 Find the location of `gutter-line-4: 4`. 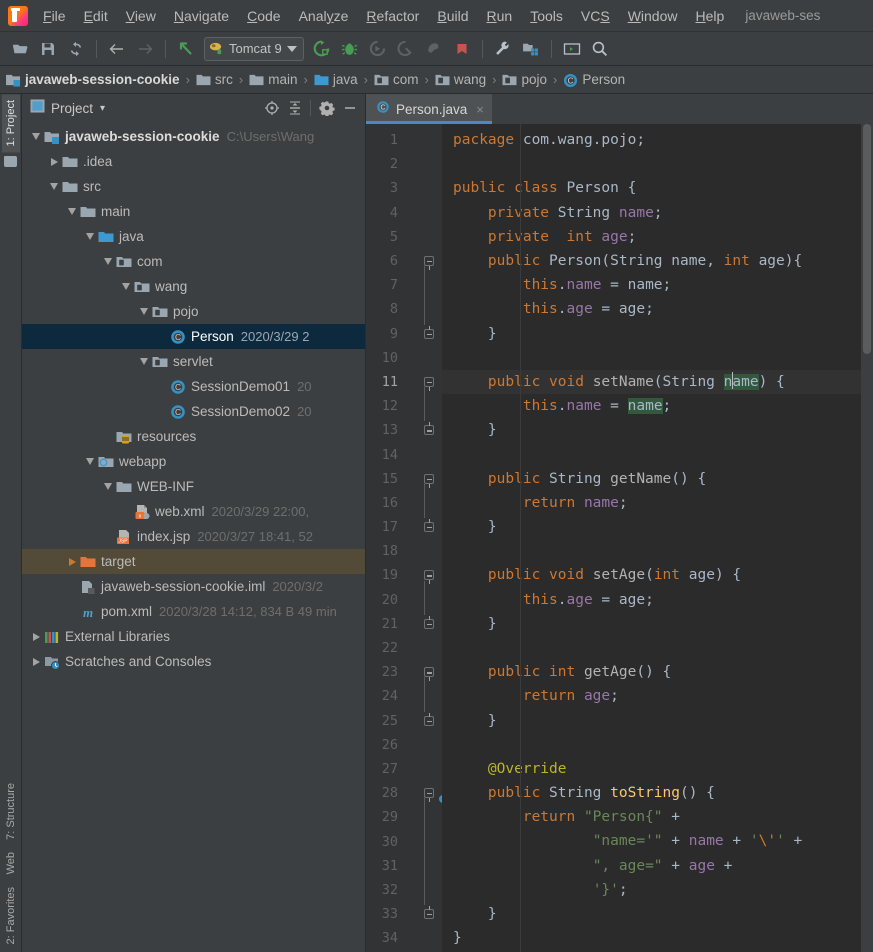

gutter-line-4: 4 is located at coordinates (404, 213).